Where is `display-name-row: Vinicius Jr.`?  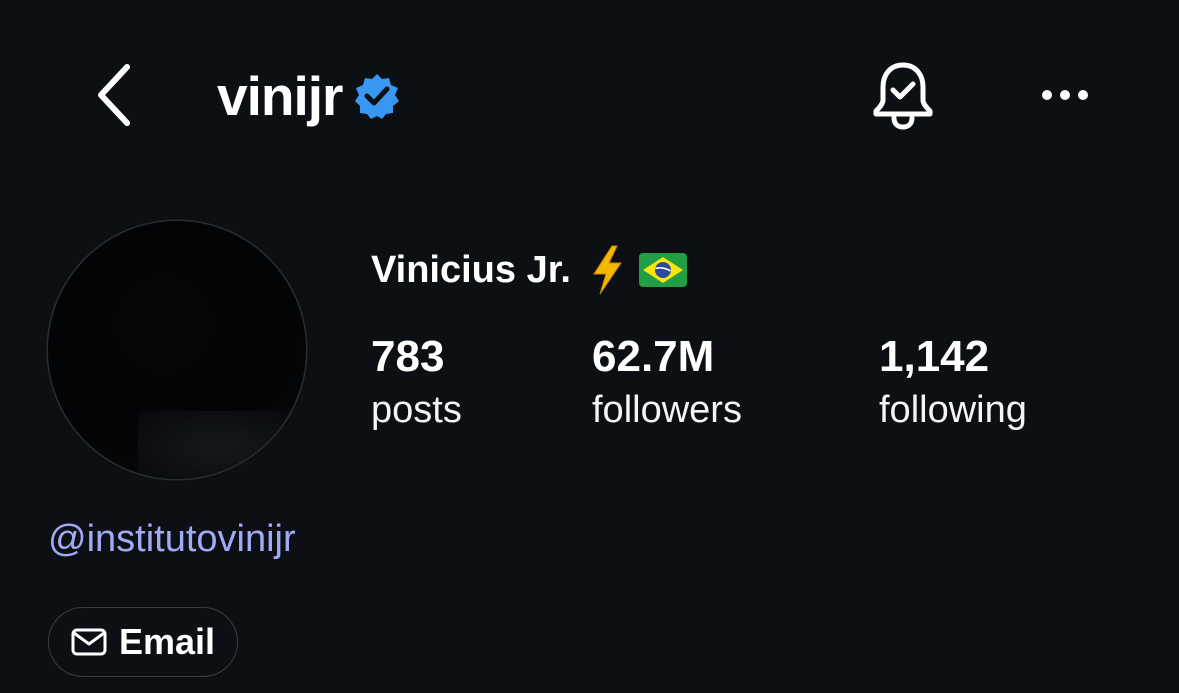
display-name-row: Vinicius Jr. is located at coordinates (530, 270).